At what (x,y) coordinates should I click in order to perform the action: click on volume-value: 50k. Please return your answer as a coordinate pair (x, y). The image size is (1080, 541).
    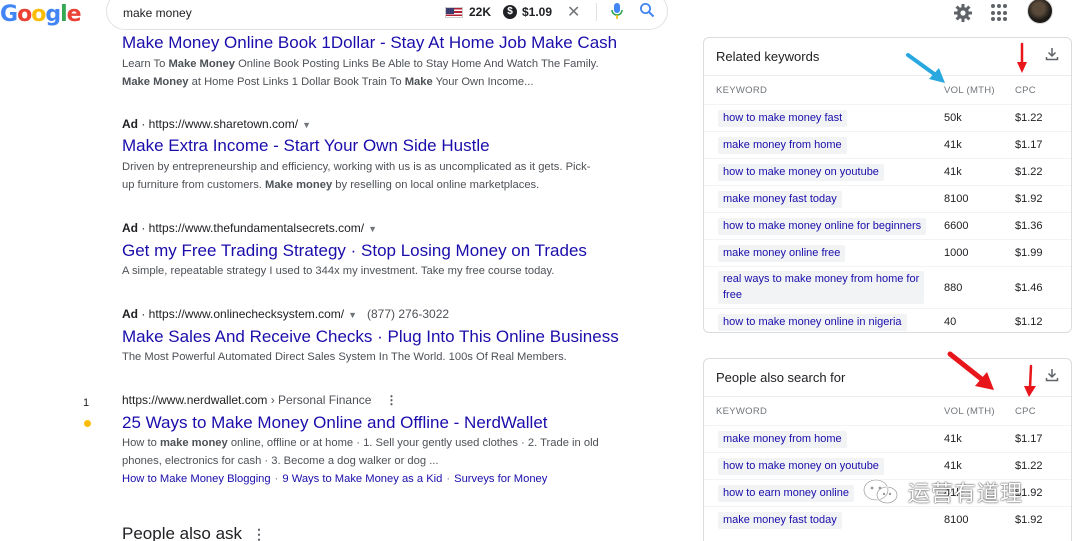
    Looking at the image, I should click on (953, 118).